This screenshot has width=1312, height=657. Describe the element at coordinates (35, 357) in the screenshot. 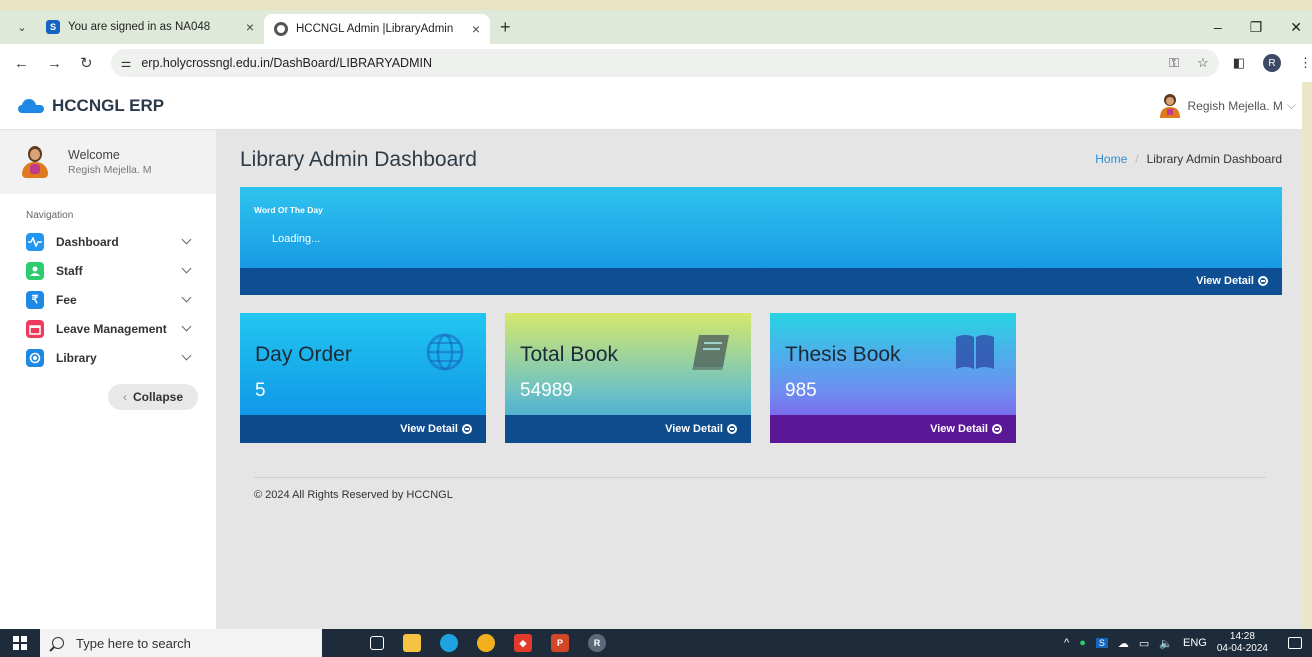

I see `library-icon` at that location.